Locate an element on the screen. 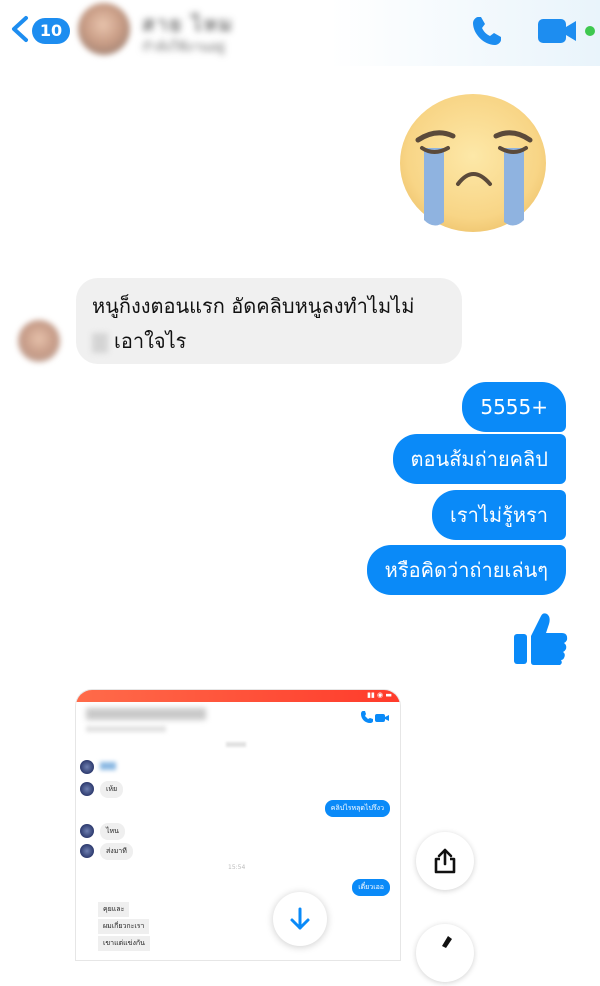 The height and width of the screenshot is (986, 600). screenshot-phone-icon is located at coordinates (367, 717).